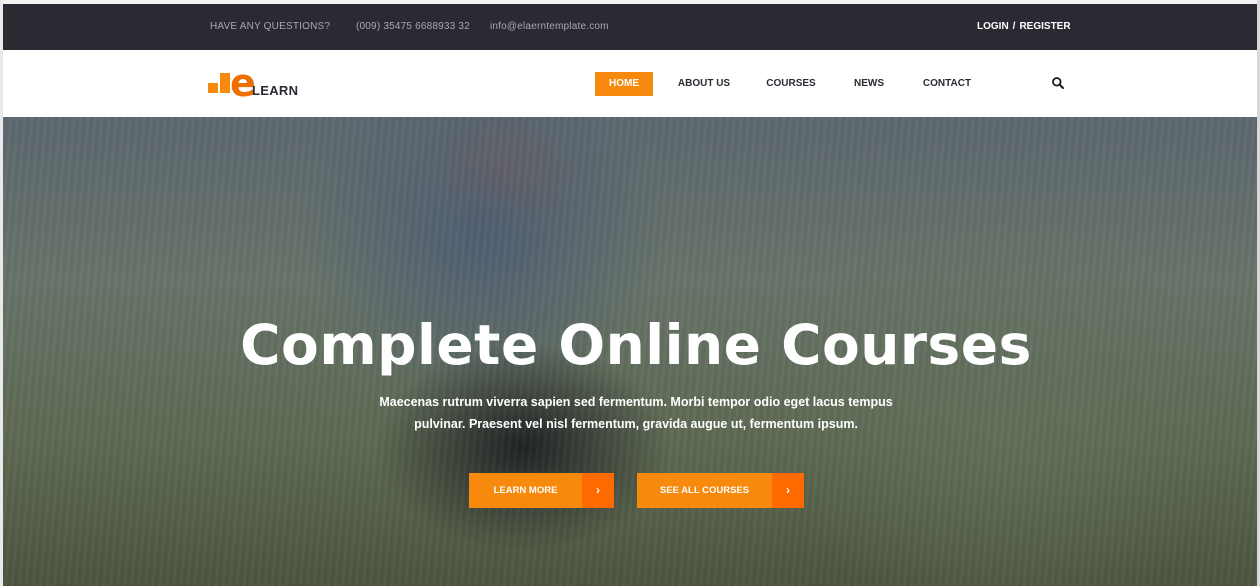 The width and height of the screenshot is (1260, 586). I want to click on see-all-courses-label: SEE ALL COURSES, so click(704, 490).